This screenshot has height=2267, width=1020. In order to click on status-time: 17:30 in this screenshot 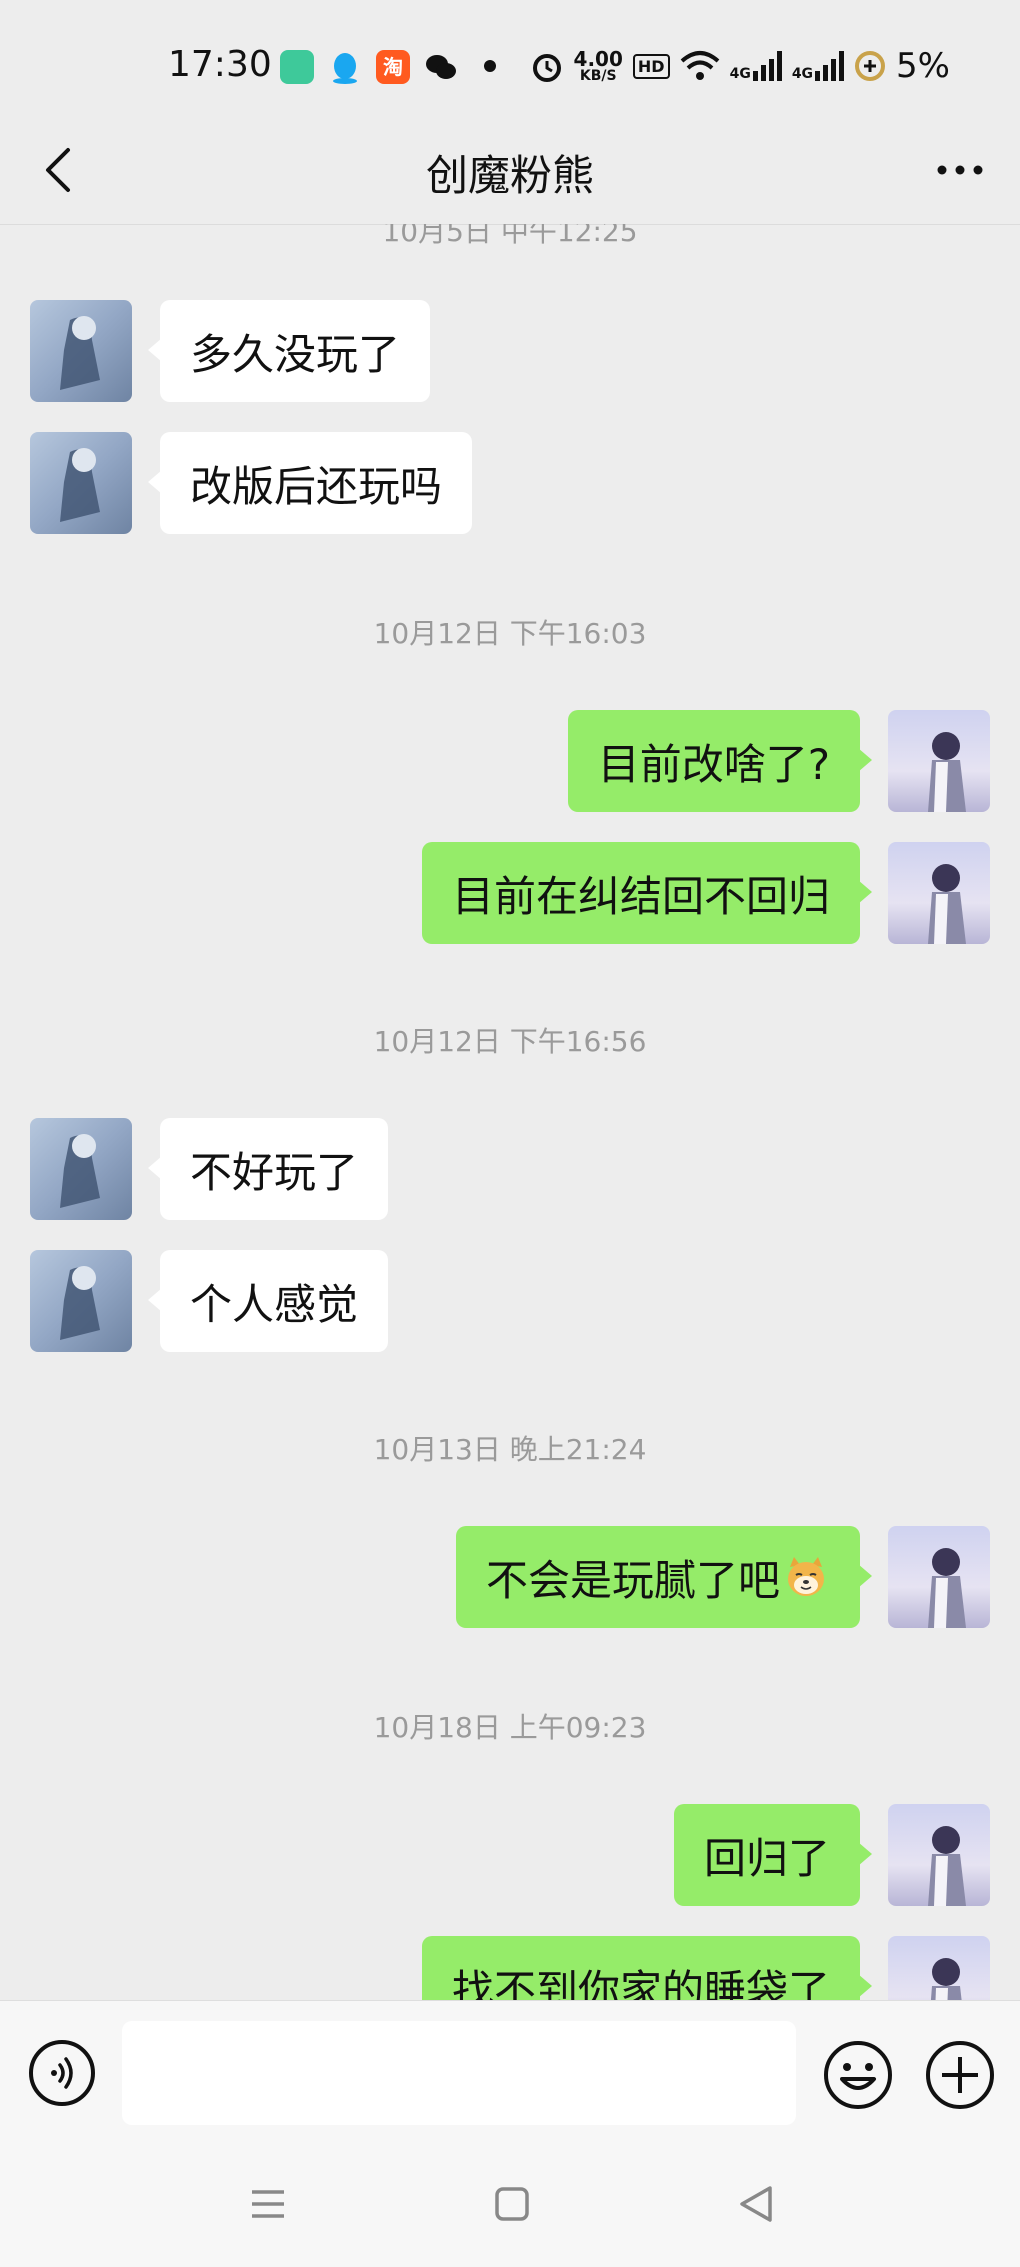, I will do `click(220, 64)`.